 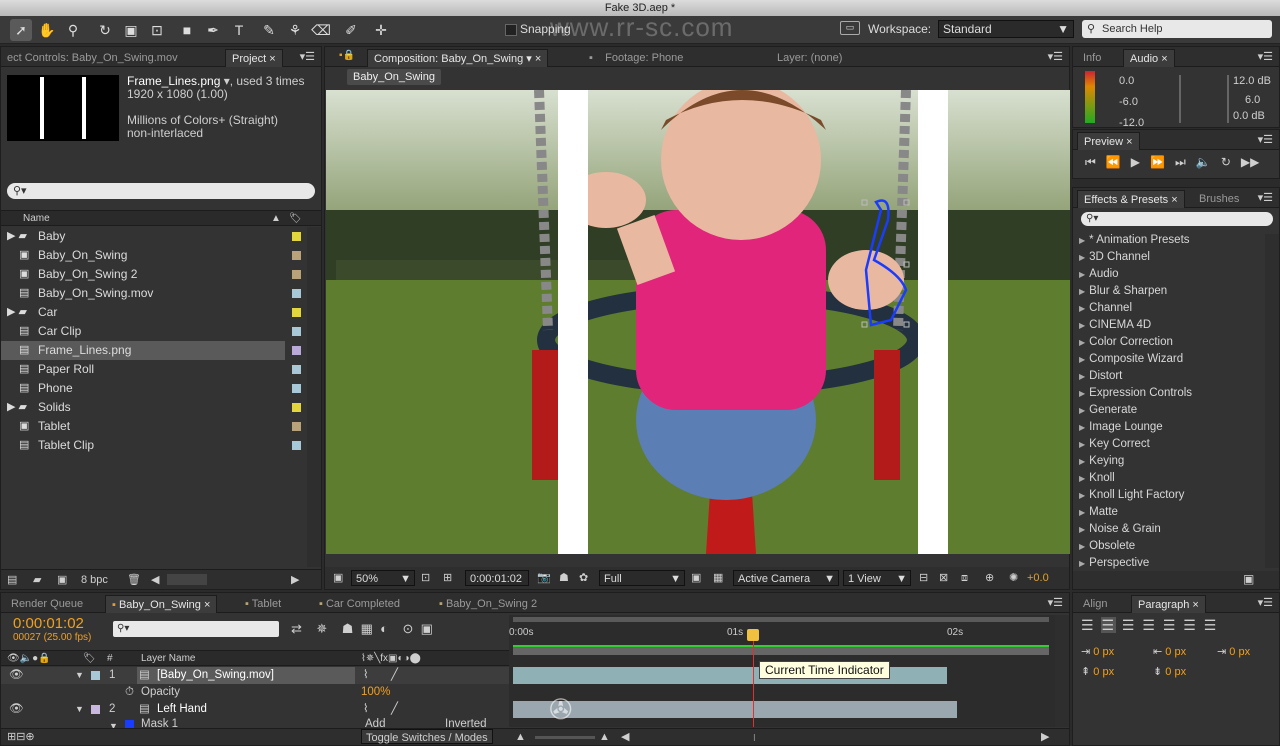 I want to click on ram-preview-icon: ▶▶, so click(x=1250, y=162).